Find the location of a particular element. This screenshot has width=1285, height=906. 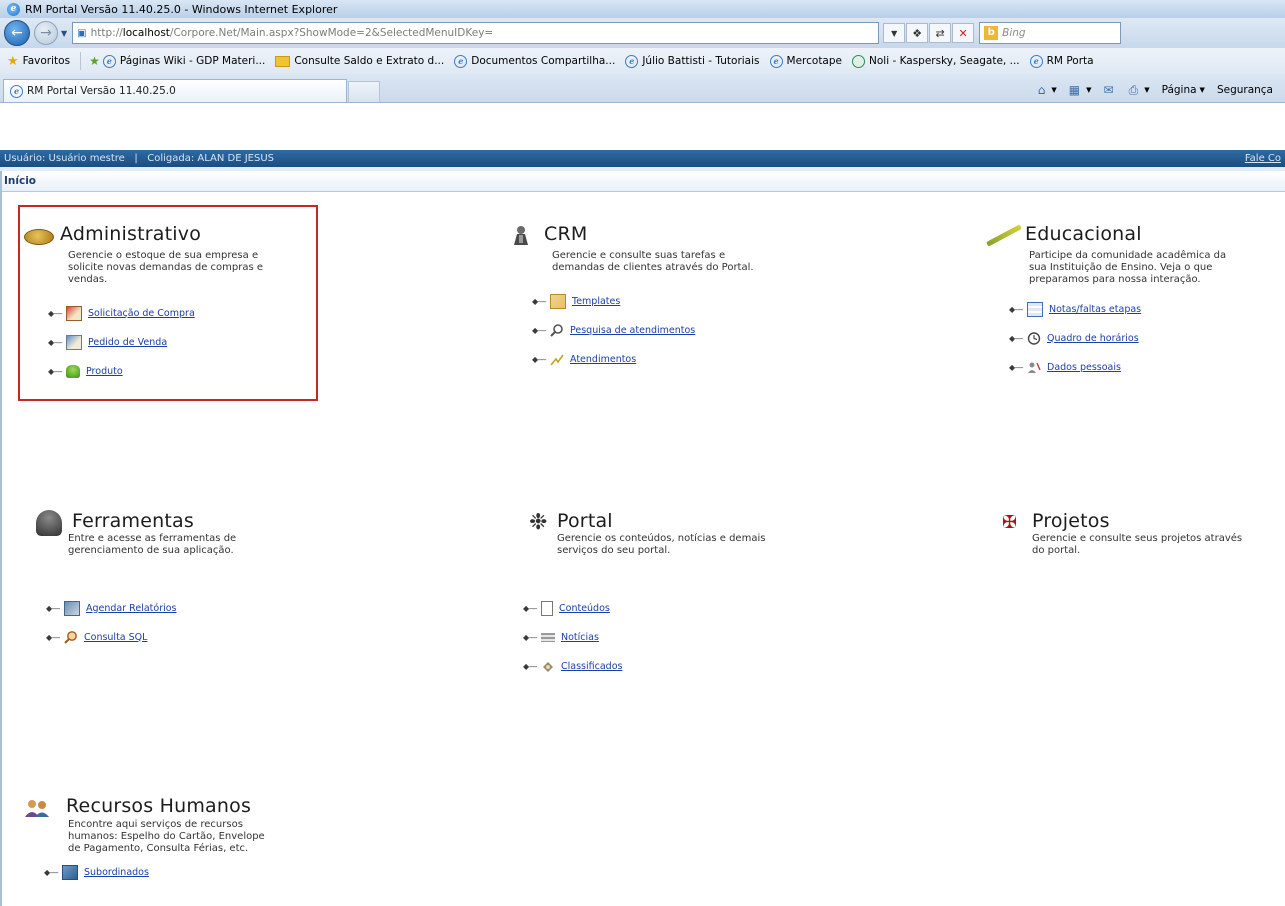

link-consulta-sql: Consulta SQL is located at coordinates (115, 637).